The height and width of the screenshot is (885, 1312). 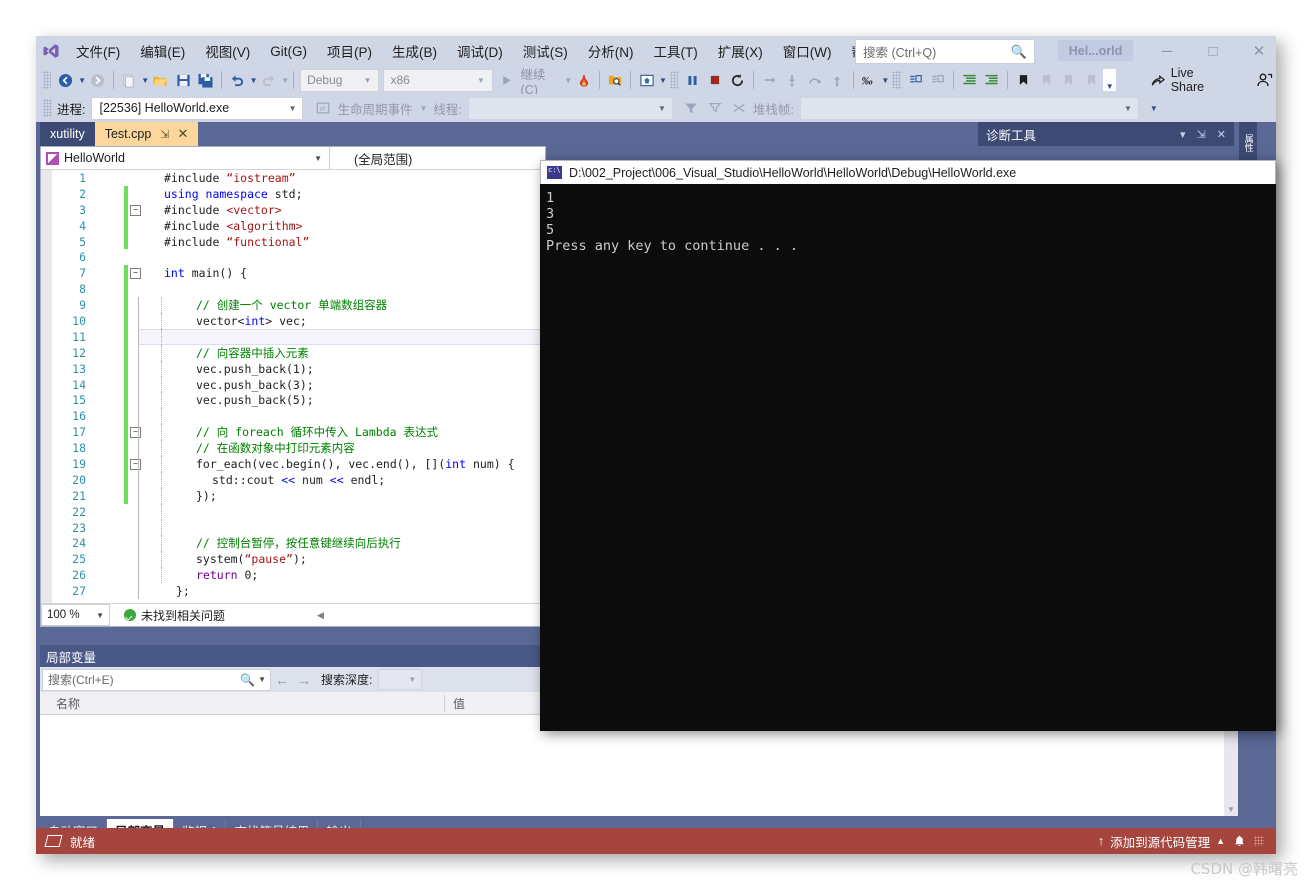 What do you see at coordinates (1167, 51) in the screenshot?
I see `minimize-button: ─` at bounding box center [1167, 51].